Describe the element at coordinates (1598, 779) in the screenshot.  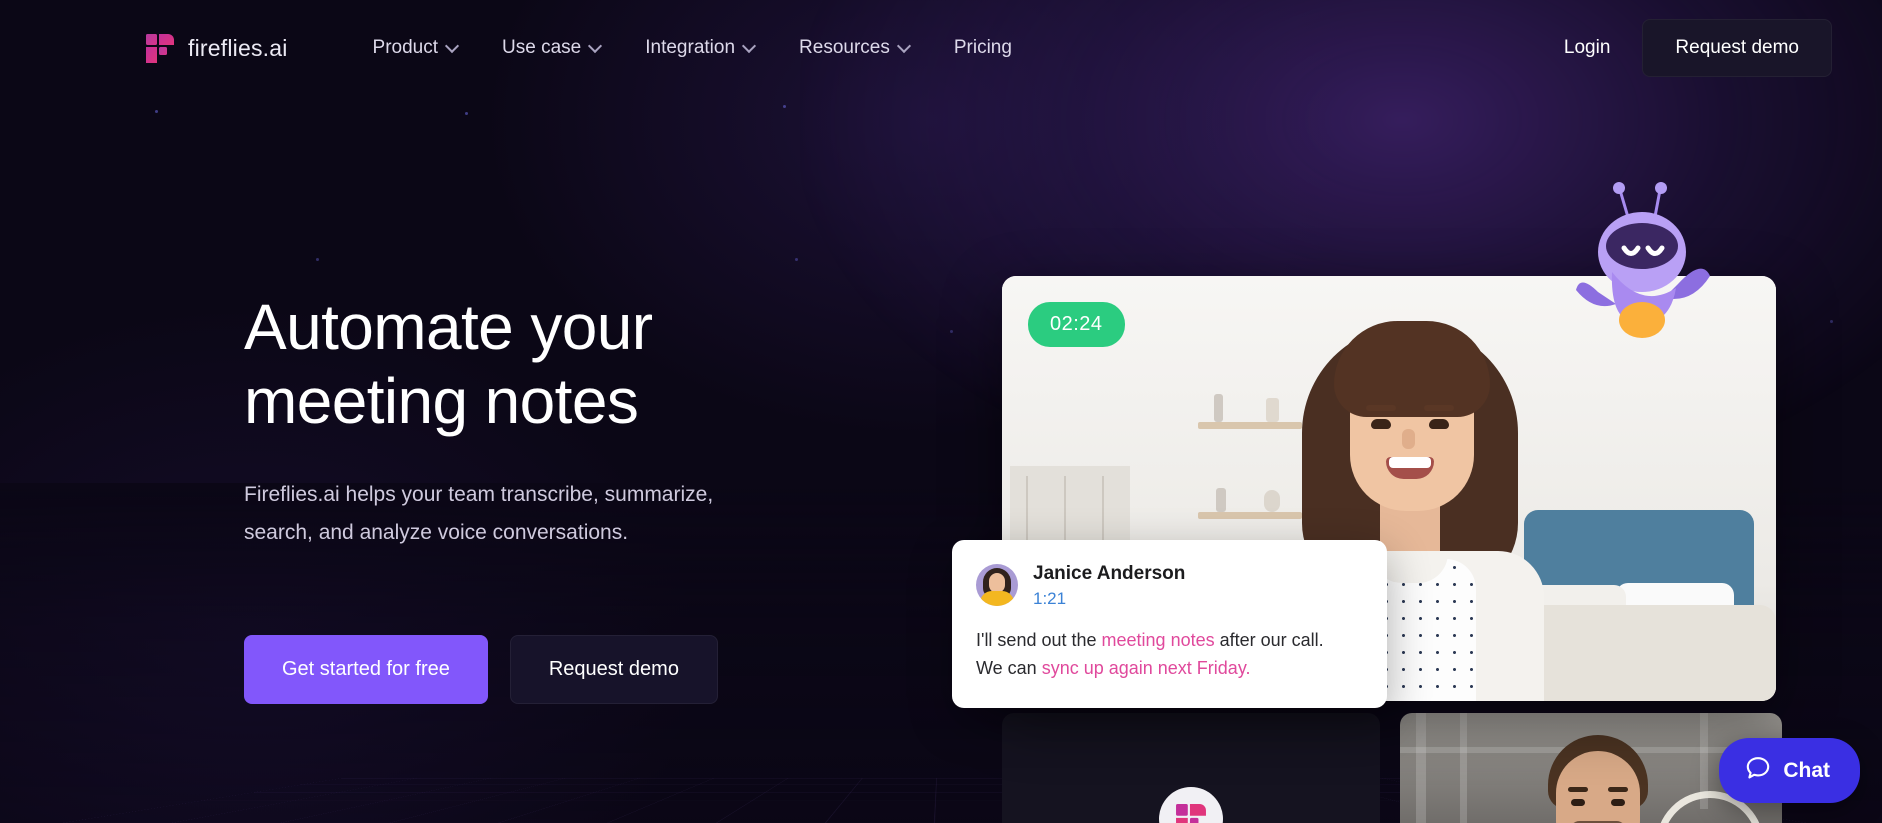
I see `second-participant` at that location.